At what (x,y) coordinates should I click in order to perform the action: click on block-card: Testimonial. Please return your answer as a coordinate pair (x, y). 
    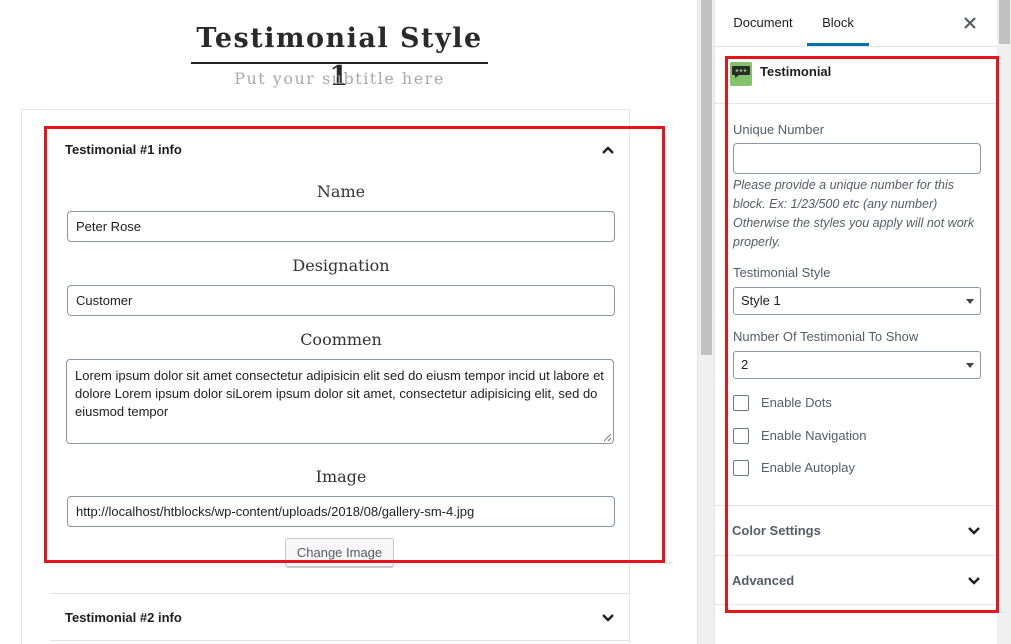
    Looking at the image, I should click on (856, 76).